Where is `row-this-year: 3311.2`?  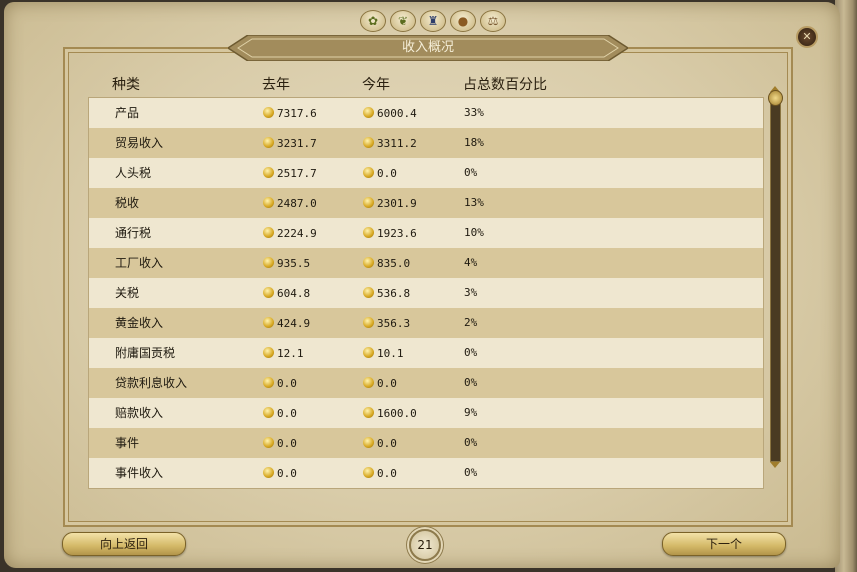
row-this-year: 3311.2 is located at coordinates (390, 143).